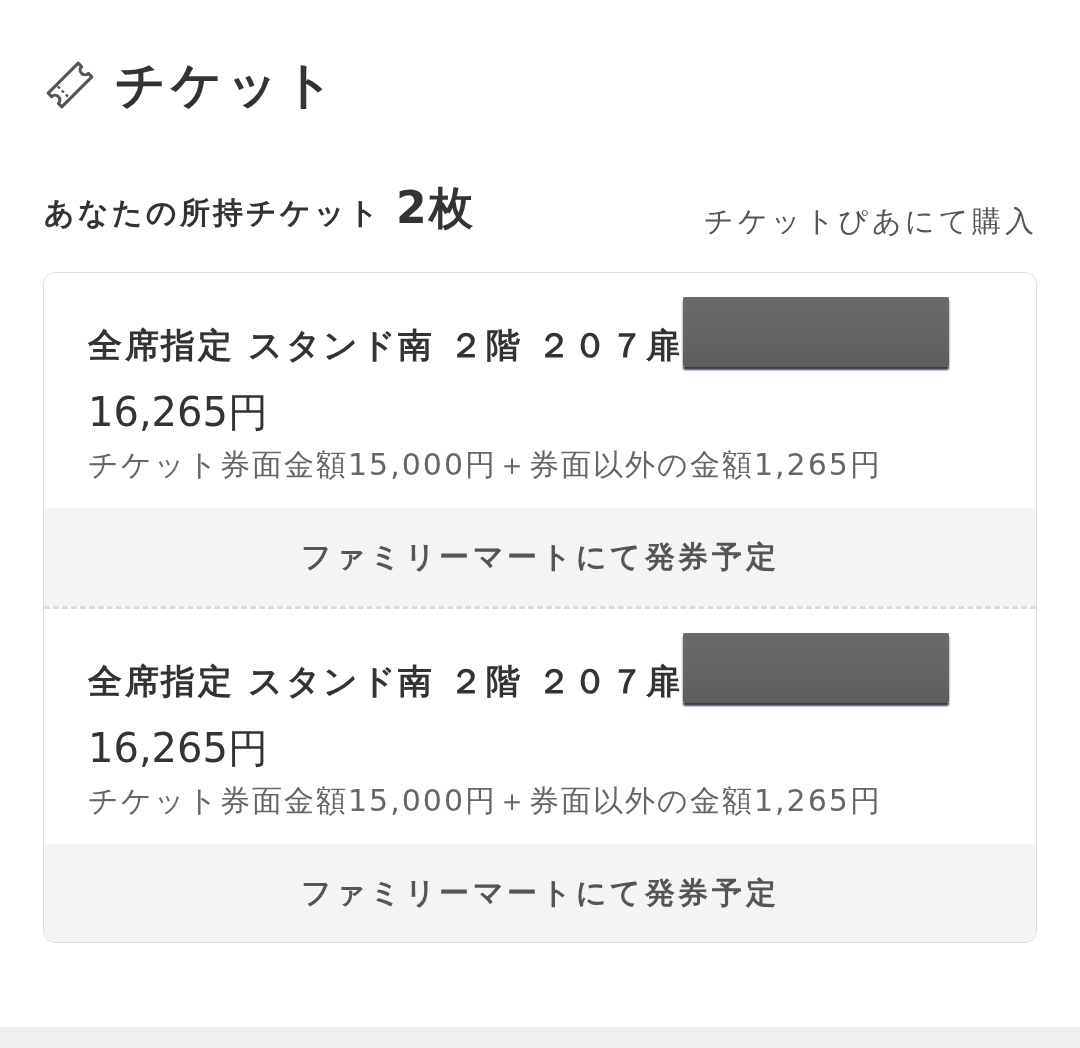 This screenshot has height=1048, width=1080. I want to click on ticket-count: 2枚, so click(435, 208).